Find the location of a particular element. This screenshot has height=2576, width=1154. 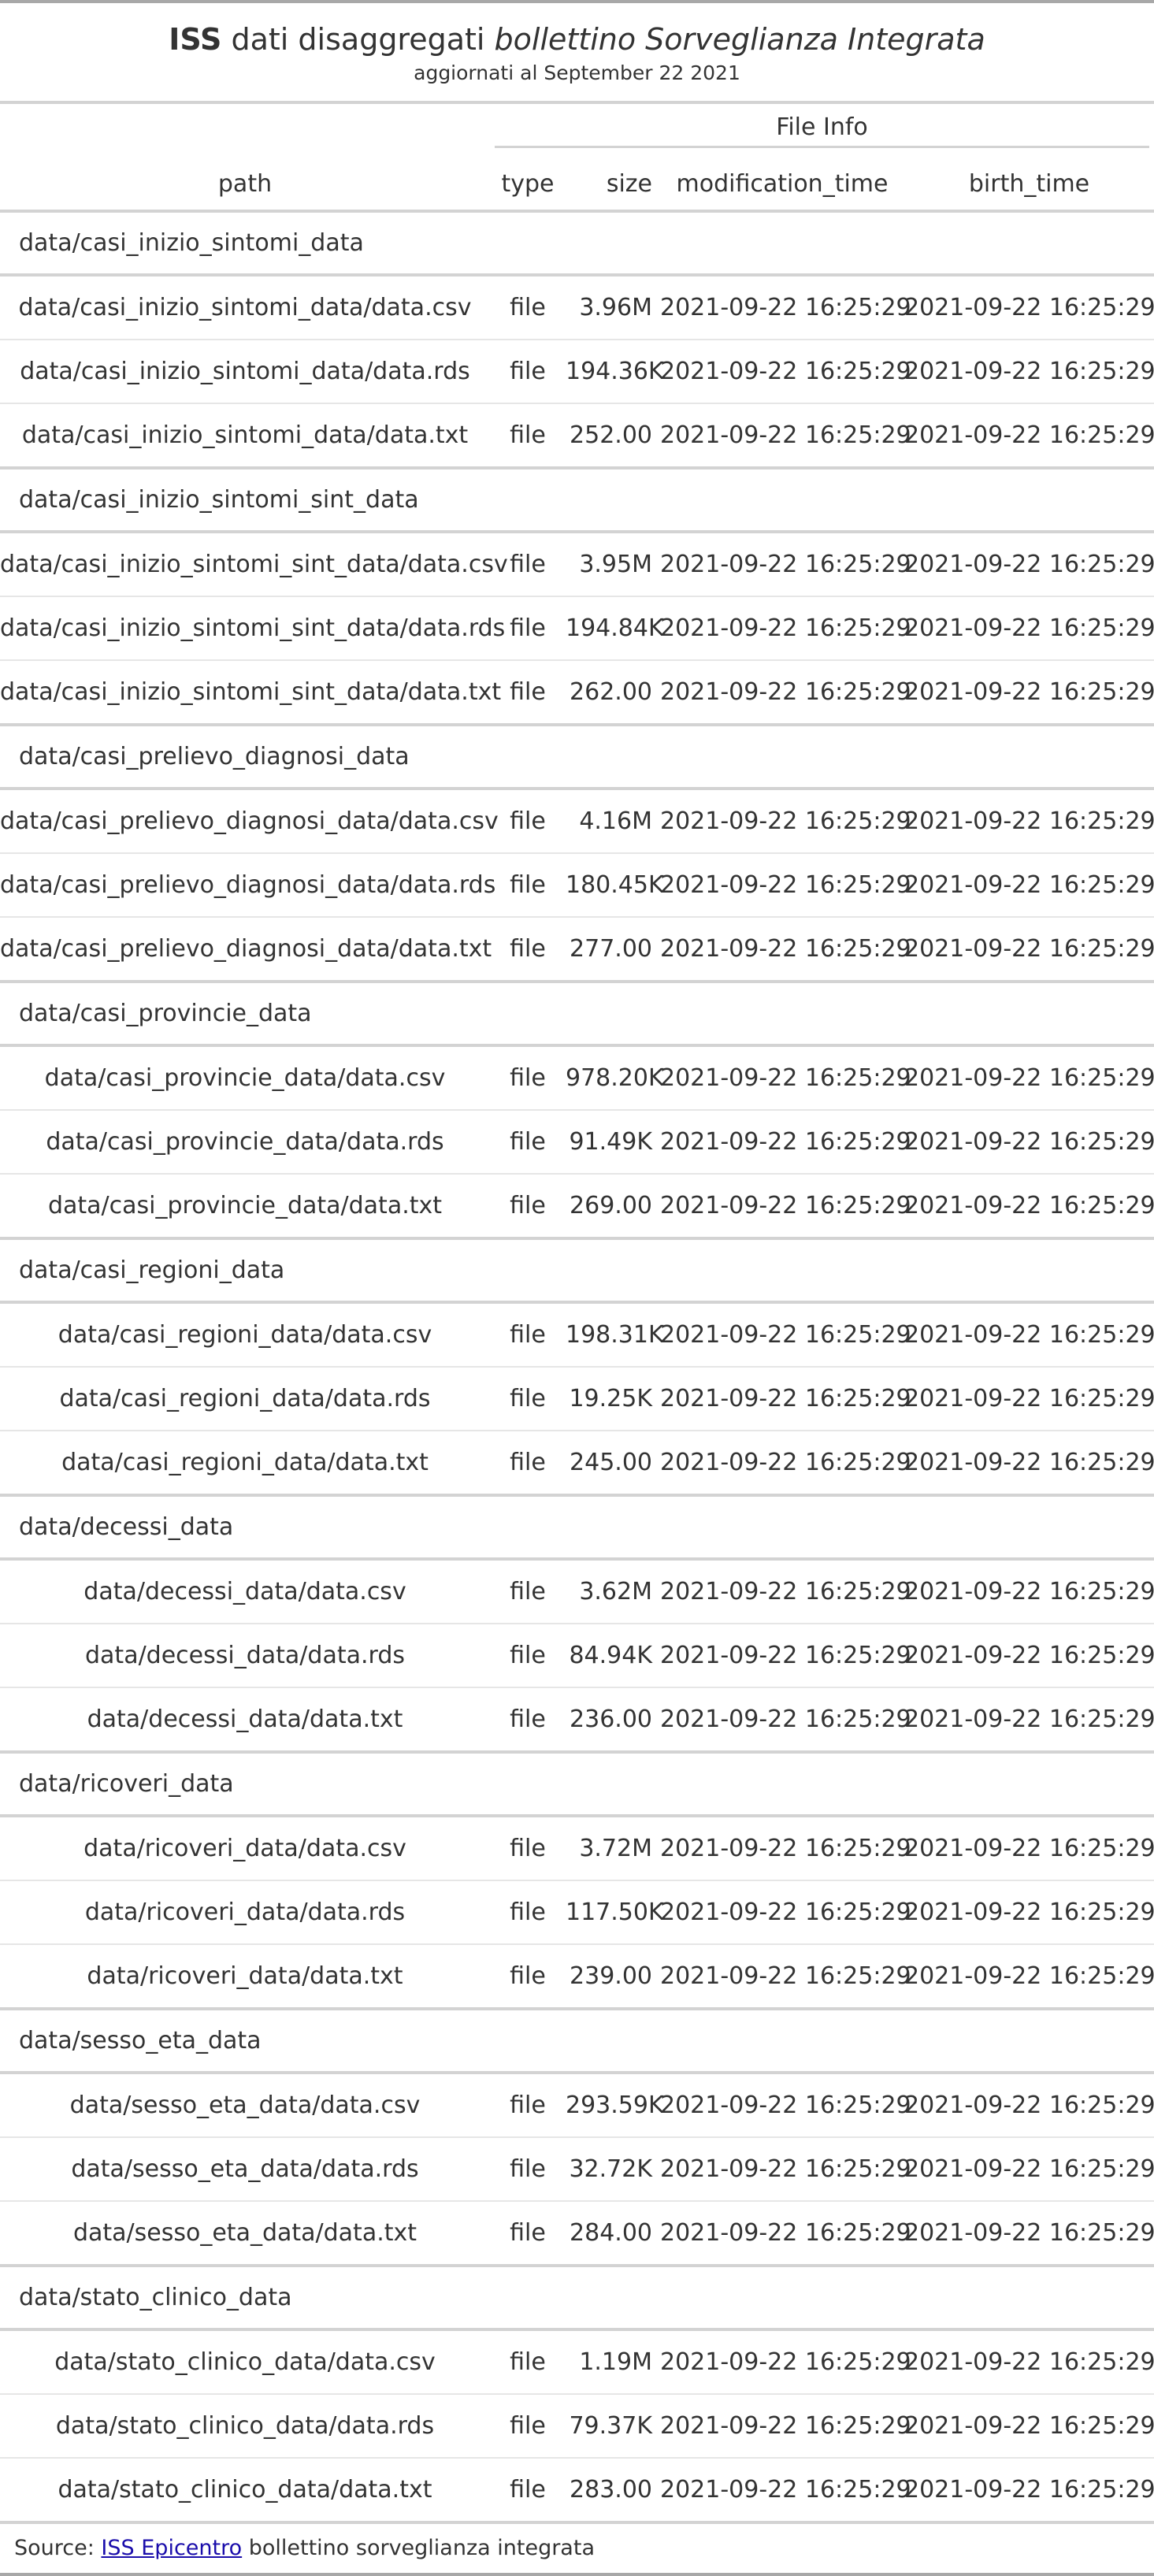

group-row: data/ricoveri_data is located at coordinates (577, 1784).